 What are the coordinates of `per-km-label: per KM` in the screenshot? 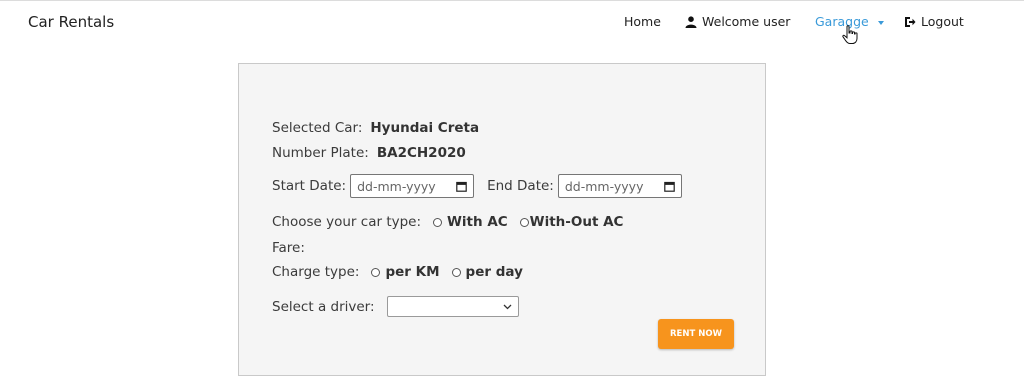 It's located at (412, 272).